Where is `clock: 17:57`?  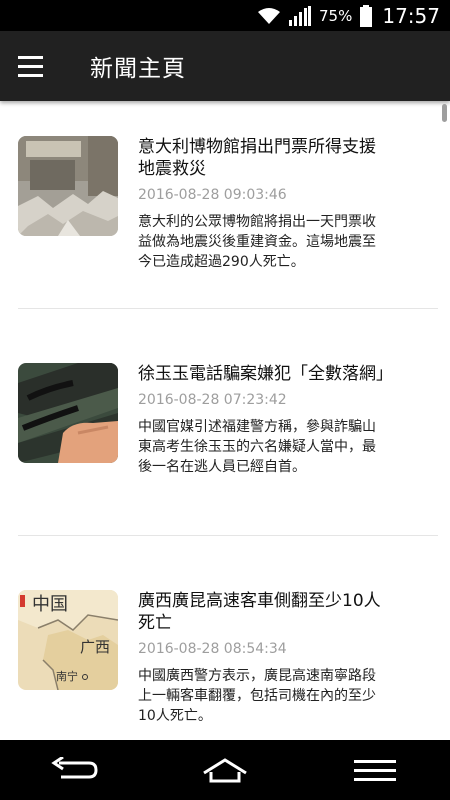 clock: 17:57 is located at coordinates (411, 15).